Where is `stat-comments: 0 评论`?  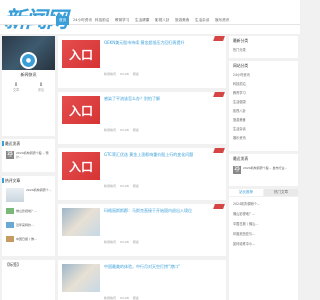 stat-comments: 0 评论 is located at coordinates (41, 87).